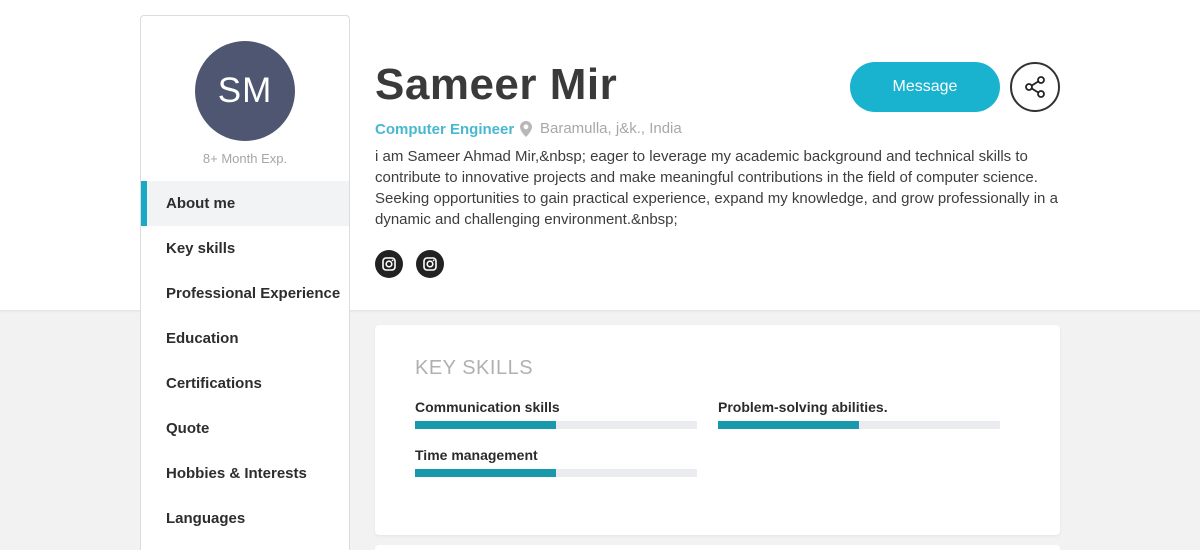 The width and height of the screenshot is (1200, 550). Describe the element at coordinates (556, 462) in the screenshot. I see `skill-item: Time management` at that location.